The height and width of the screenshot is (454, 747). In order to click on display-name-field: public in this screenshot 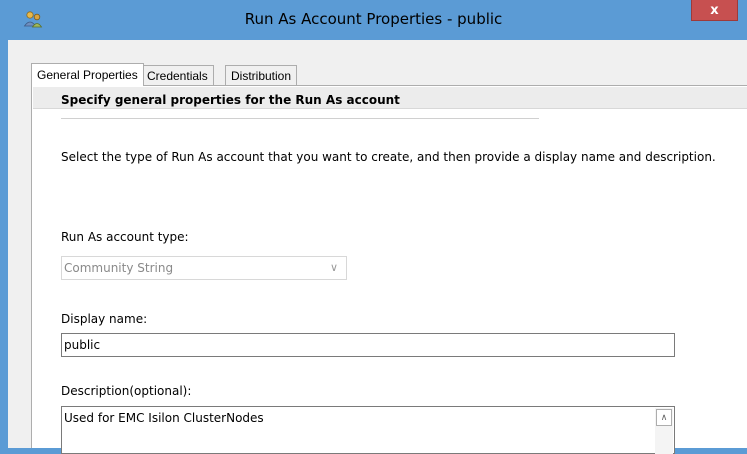, I will do `click(368, 345)`.